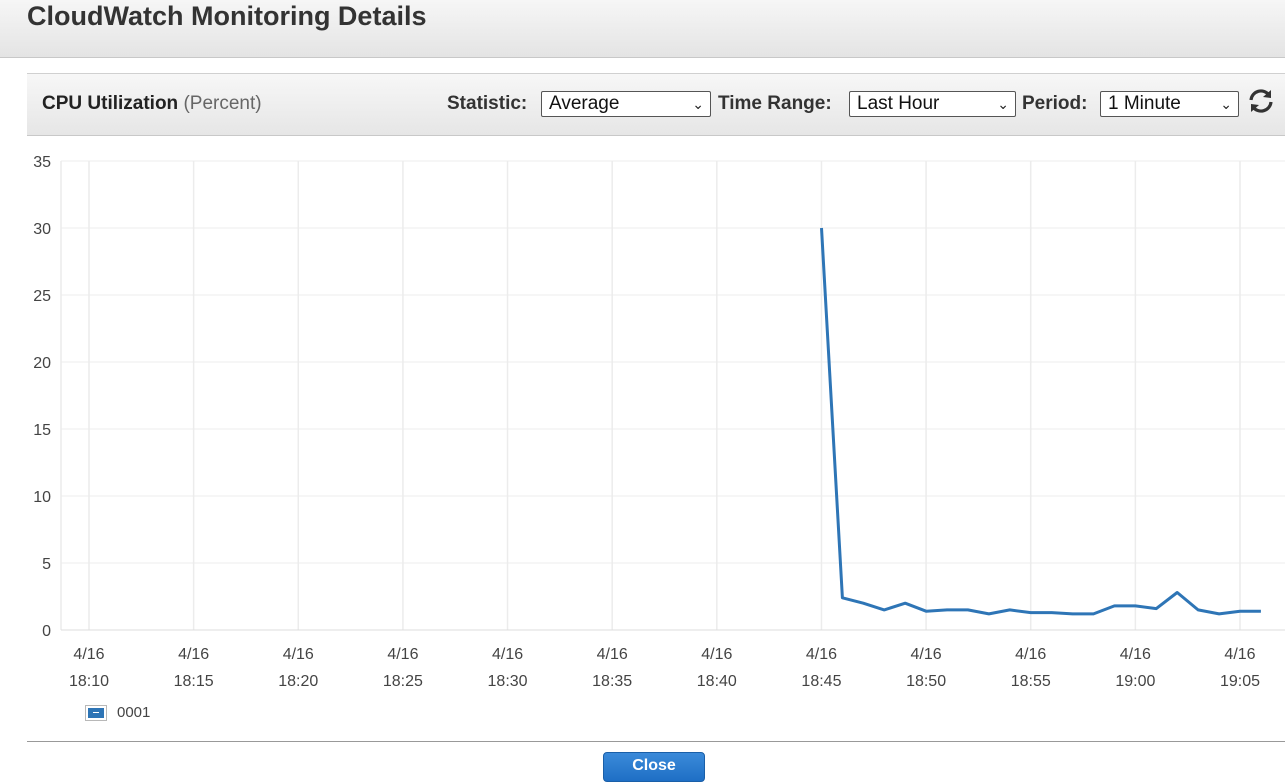 The height and width of the screenshot is (782, 1285). What do you see at coordinates (508, 681) in the screenshot?
I see `x-tick-time: 18:30` at bounding box center [508, 681].